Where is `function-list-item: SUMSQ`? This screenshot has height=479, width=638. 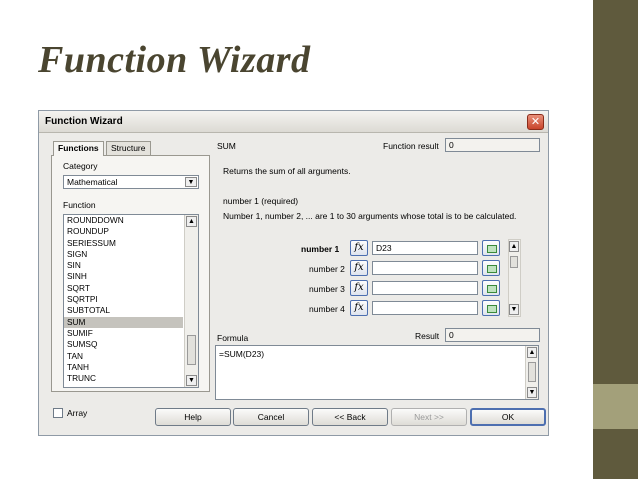 function-list-item: SUMSQ is located at coordinates (123, 344).